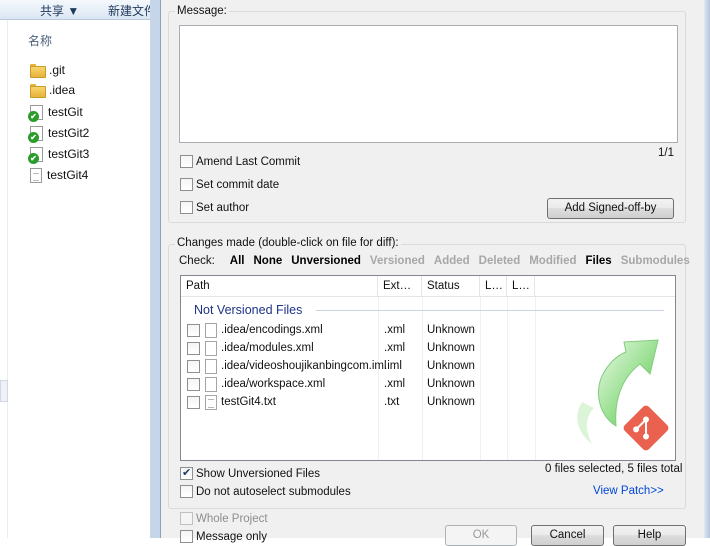 The width and height of the screenshot is (710, 546). Describe the element at coordinates (552, 261) in the screenshot. I see `filter-modified: Modified` at that location.